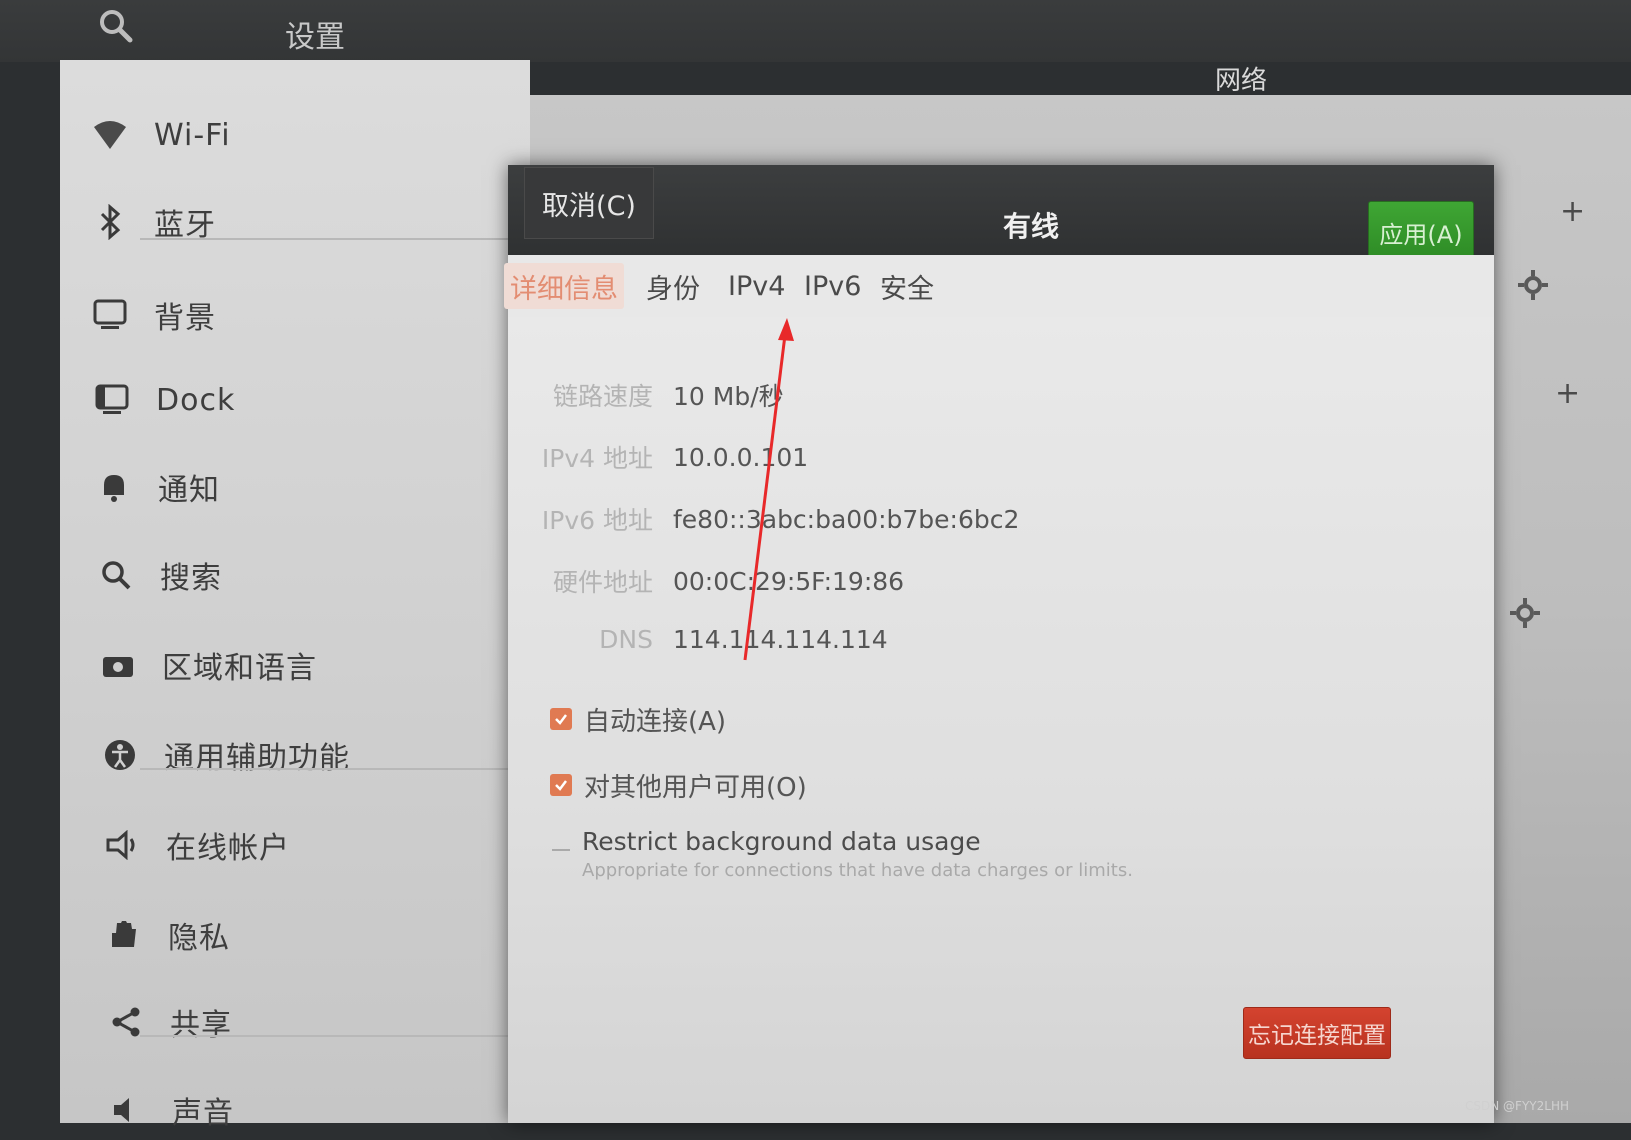 This screenshot has height=1140, width=1631. I want to click on watermark: CSDN @FYY2LHH, so click(1517, 1106).